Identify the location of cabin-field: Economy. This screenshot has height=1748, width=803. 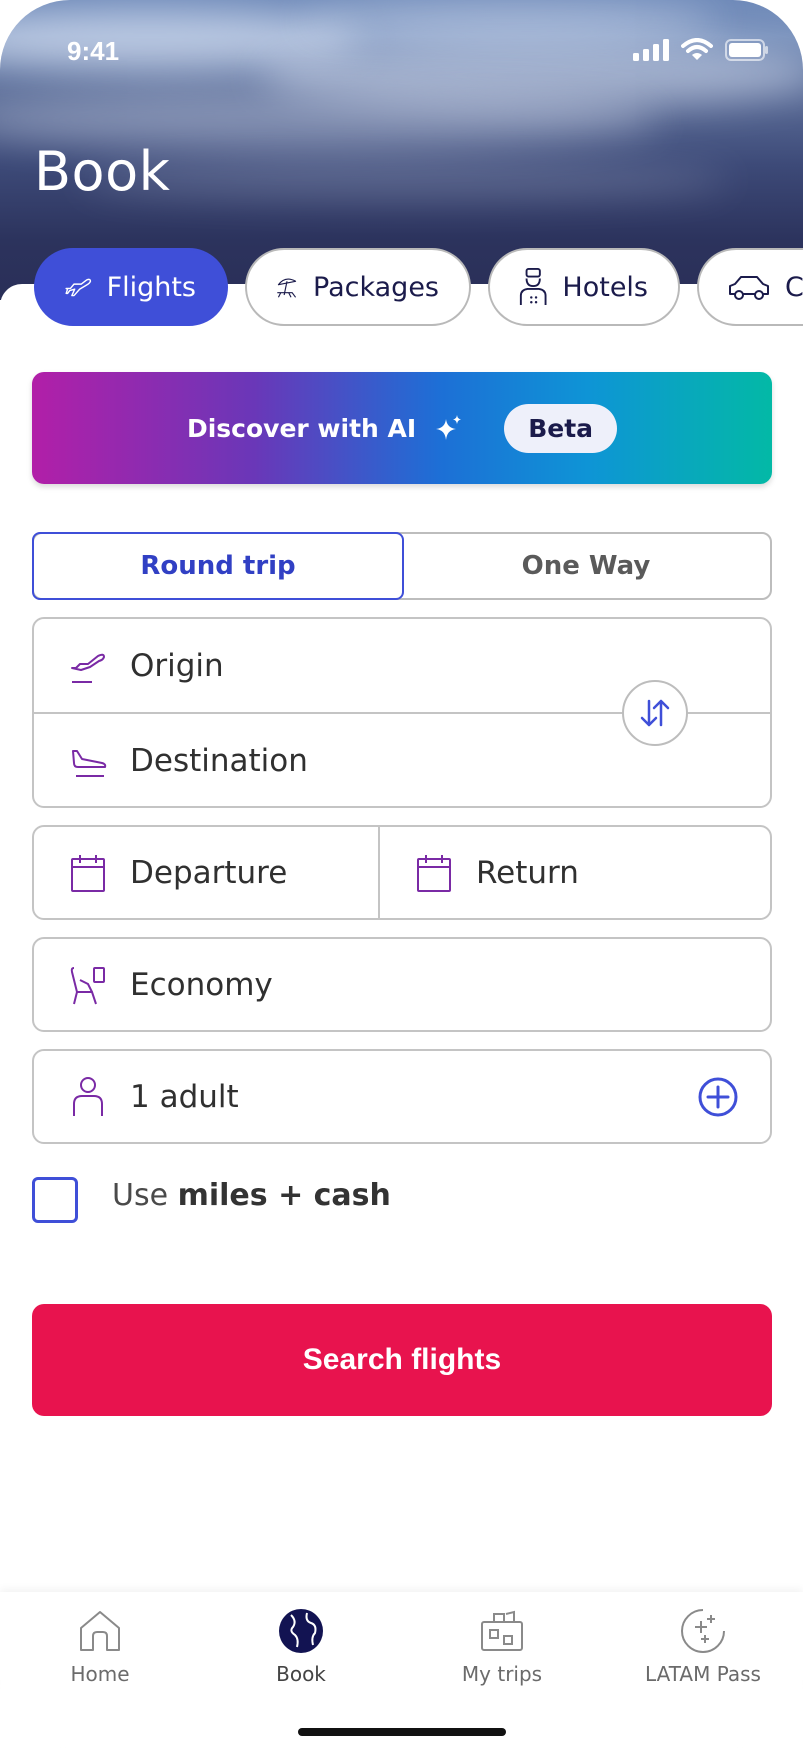
(402, 984).